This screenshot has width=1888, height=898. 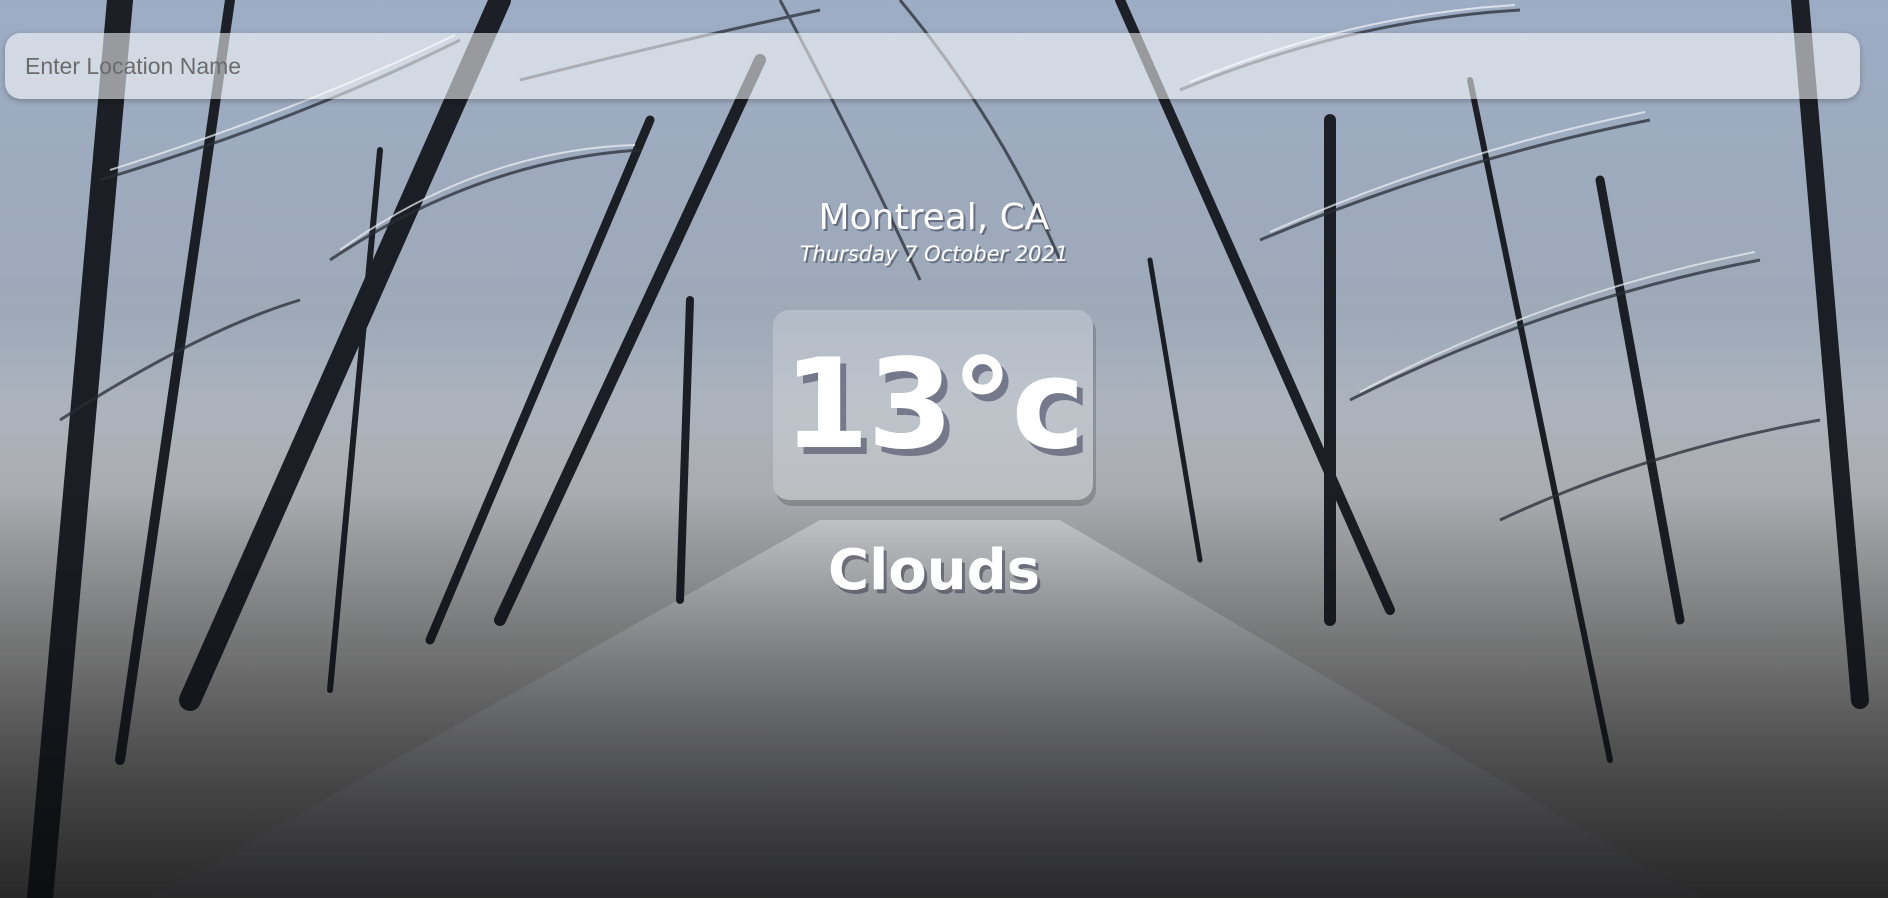 I want to click on weather-condition: Clouds, so click(x=934, y=570).